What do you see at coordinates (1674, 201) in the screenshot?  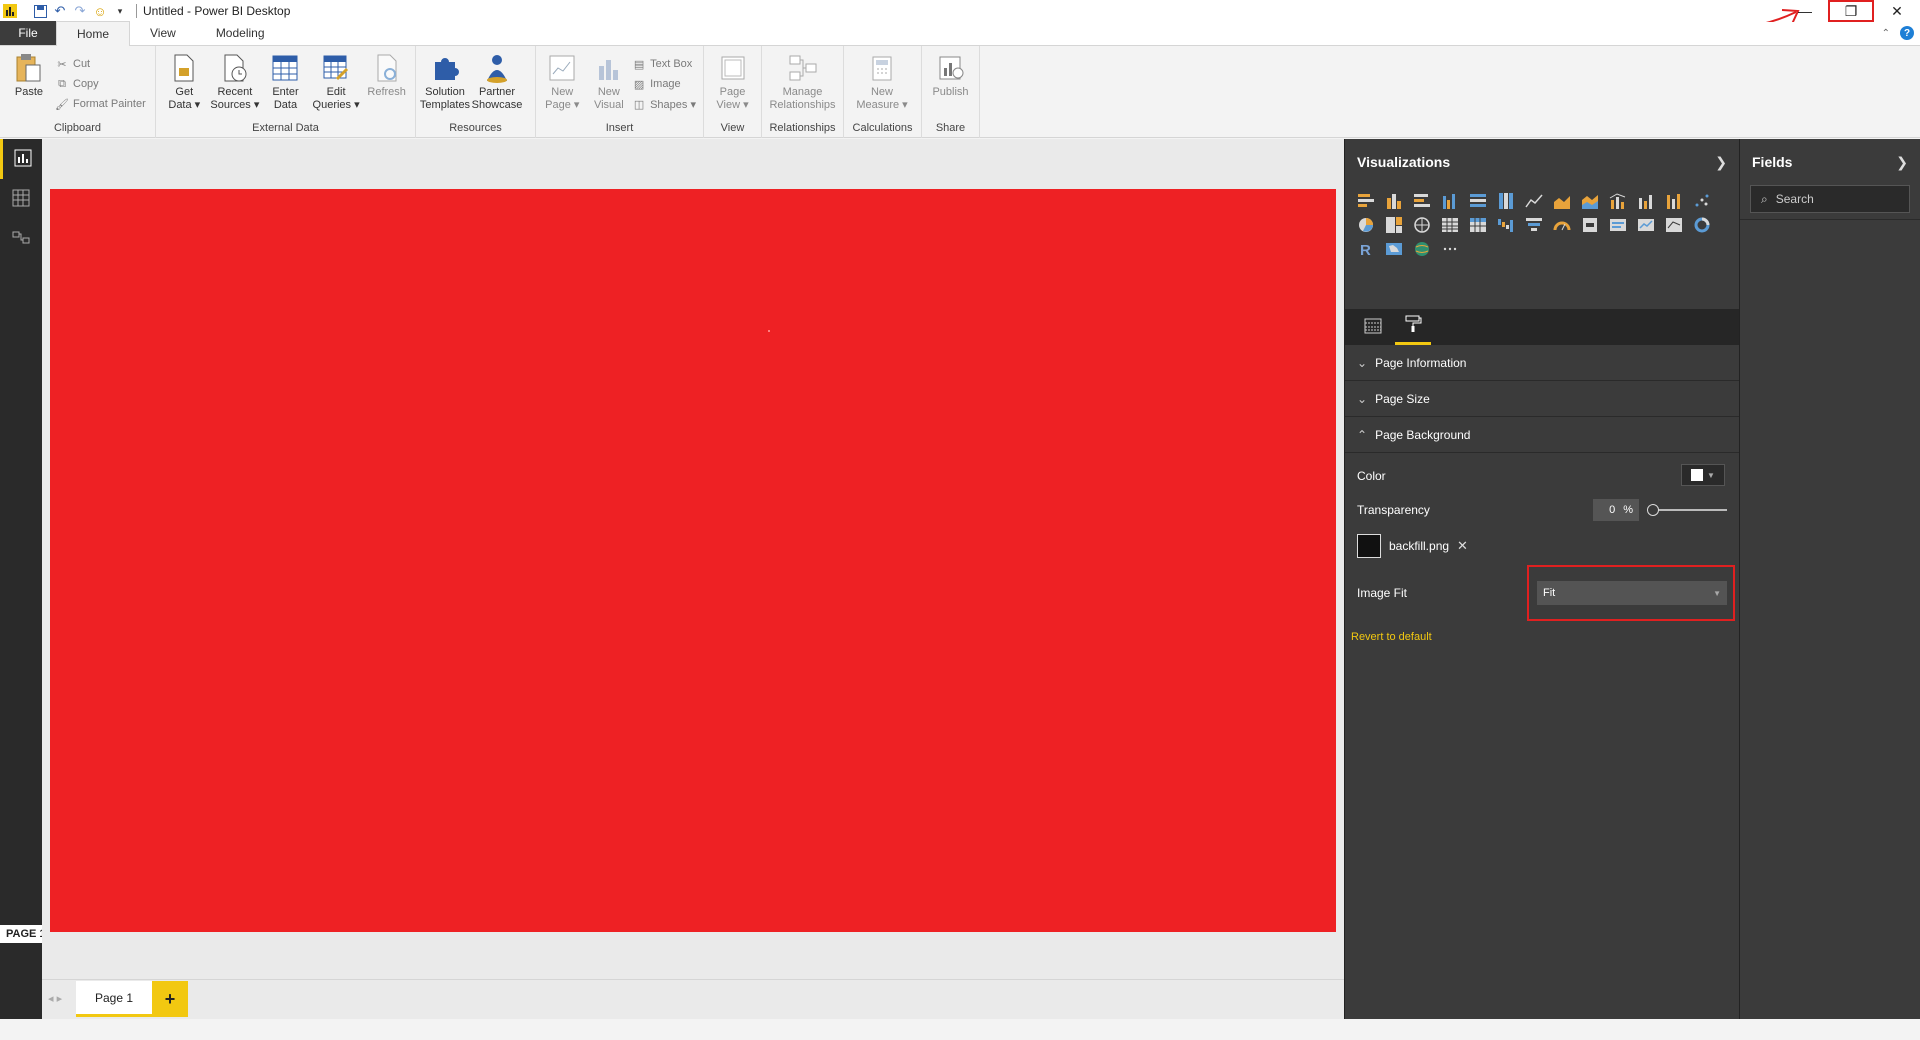 I see `ribbon-chart-icon` at bounding box center [1674, 201].